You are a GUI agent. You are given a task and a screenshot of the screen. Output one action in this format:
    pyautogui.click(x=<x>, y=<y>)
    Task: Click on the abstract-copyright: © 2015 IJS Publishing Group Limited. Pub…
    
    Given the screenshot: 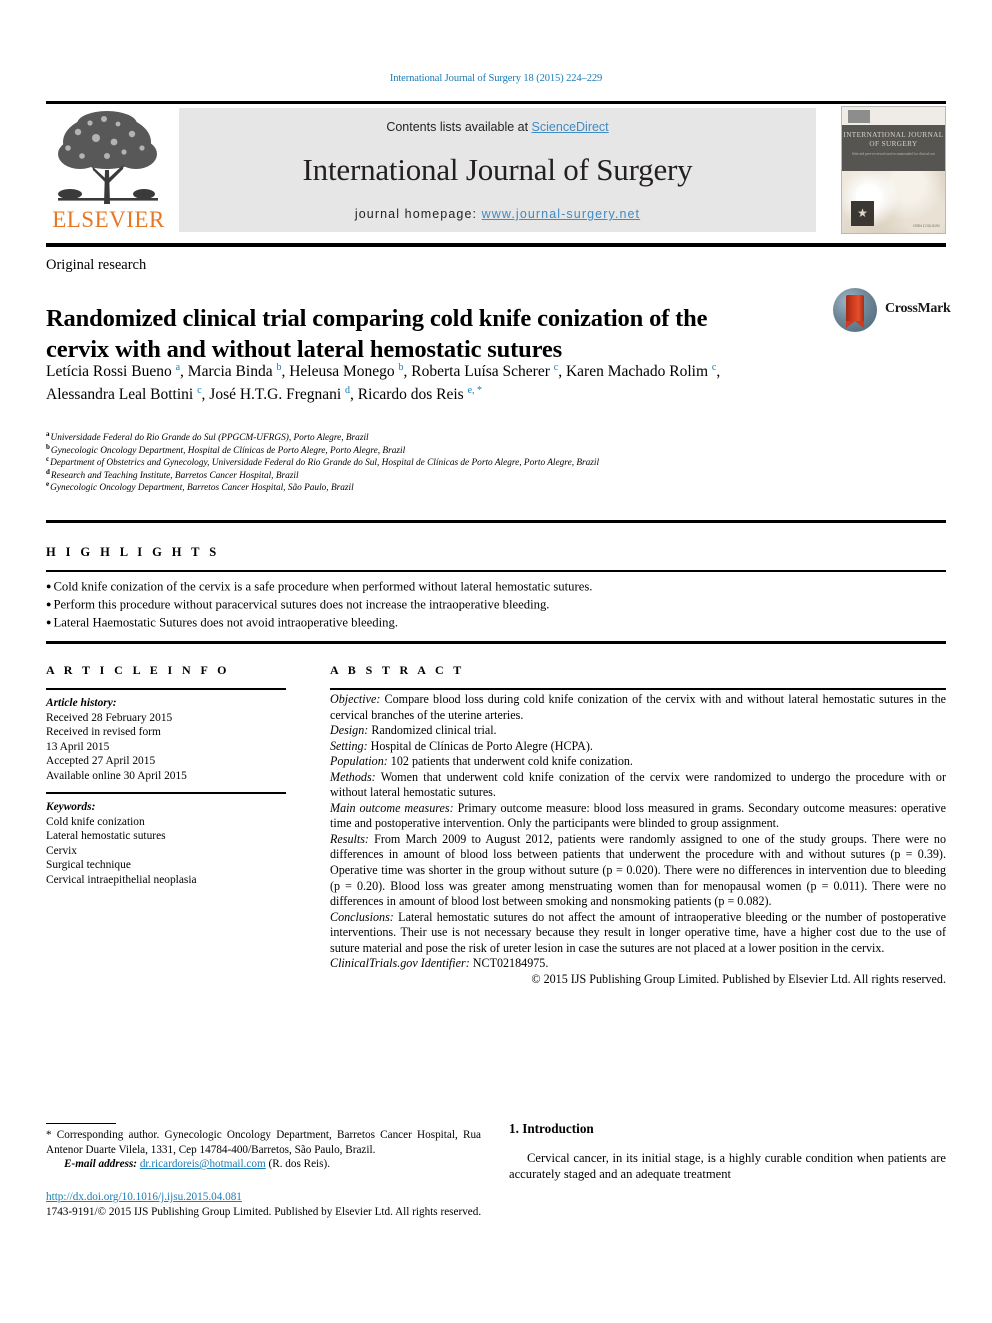 What is the action you would take?
    pyautogui.click(x=738, y=978)
    